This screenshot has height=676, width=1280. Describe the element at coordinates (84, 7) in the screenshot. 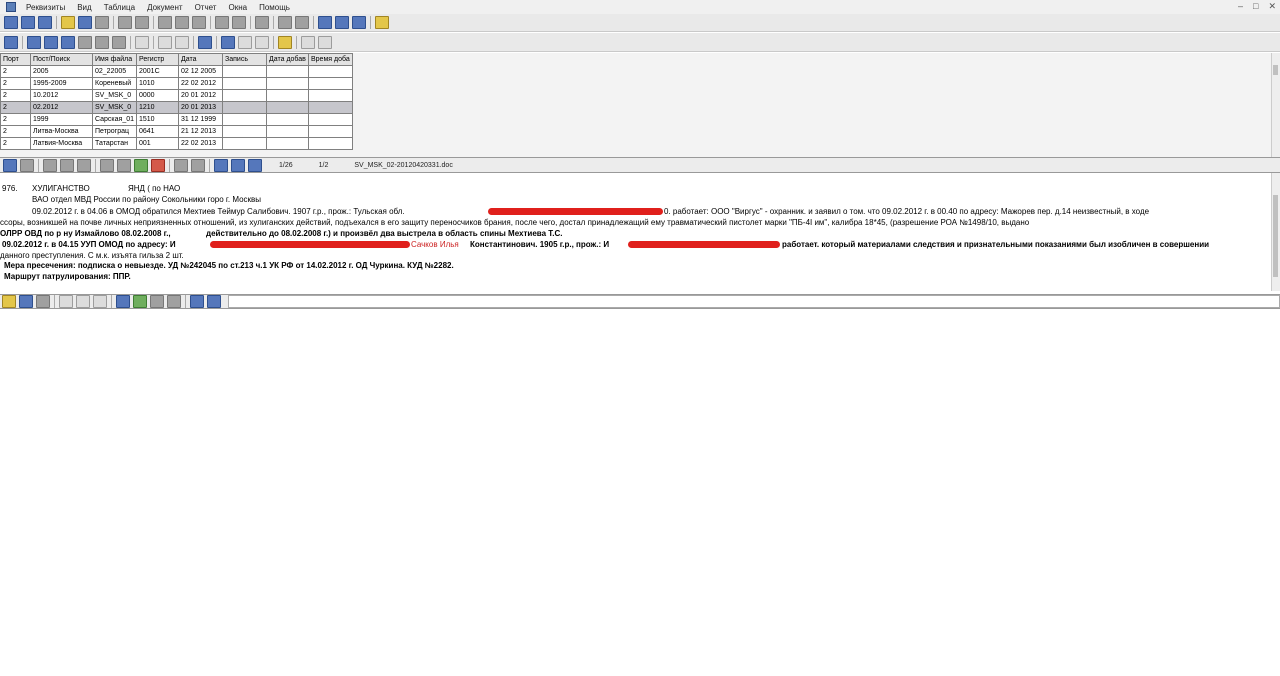

I see `menu-item-view: Вид` at that location.